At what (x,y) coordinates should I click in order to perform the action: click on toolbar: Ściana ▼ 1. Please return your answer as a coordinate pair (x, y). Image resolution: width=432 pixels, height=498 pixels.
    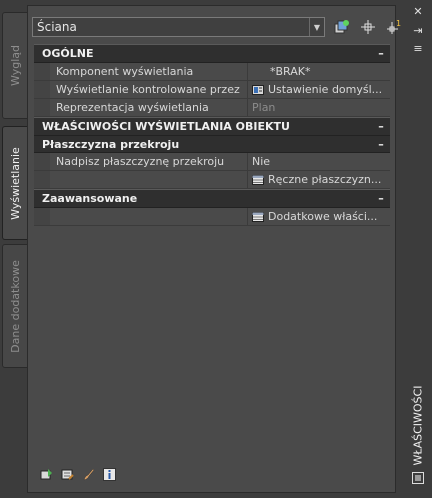
    Looking at the image, I should click on (216, 27).